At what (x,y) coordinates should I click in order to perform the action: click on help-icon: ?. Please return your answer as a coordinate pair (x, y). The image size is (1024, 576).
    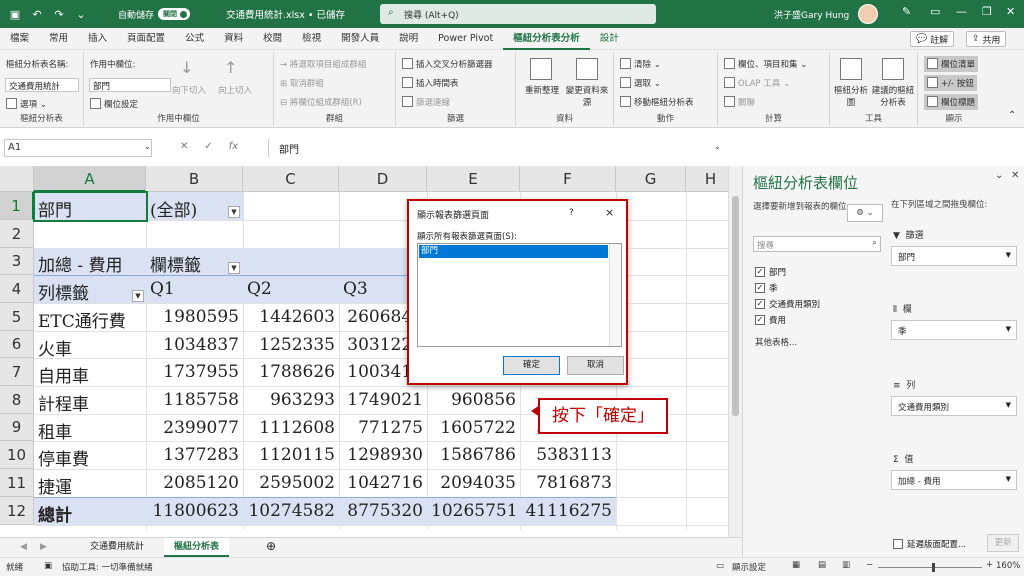
    Looking at the image, I should click on (571, 213).